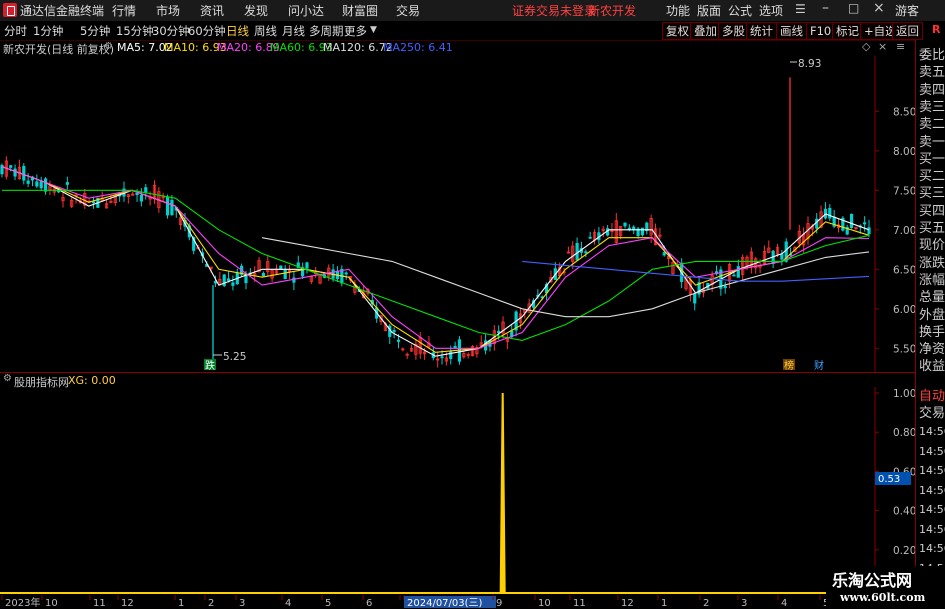 Image resolution: width=945 pixels, height=609 pixels. What do you see at coordinates (499, 603) in the screenshot?
I see `x-tick-label: 9` at bounding box center [499, 603].